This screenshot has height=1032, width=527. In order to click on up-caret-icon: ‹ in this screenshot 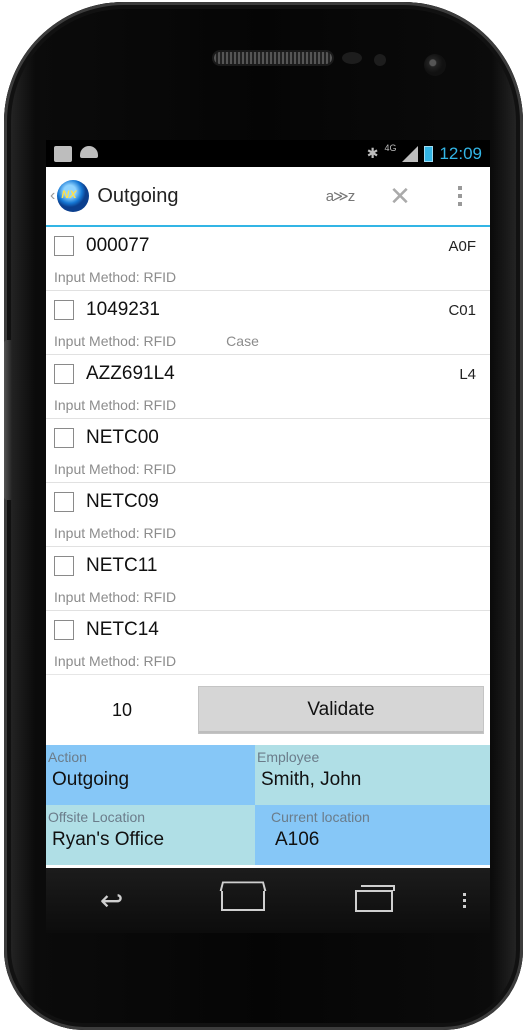, I will do `click(52, 196)`.